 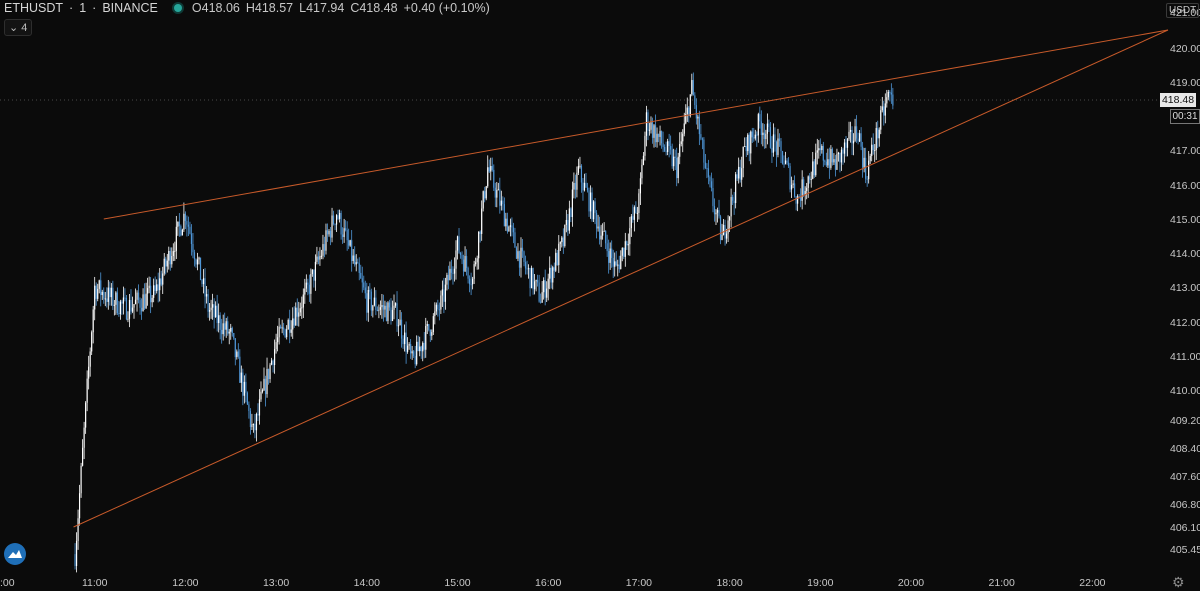 What do you see at coordinates (729, 583) in the screenshot?
I see `time-tick-label: 18:00` at bounding box center [729, 583].